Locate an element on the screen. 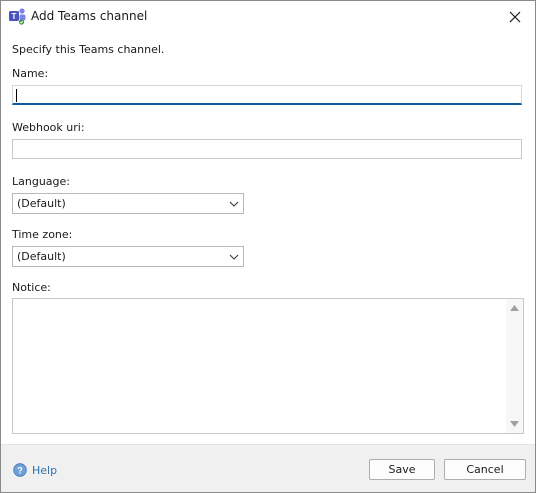 This screenshot has height=493, width=536. time-zone-select: (Default) is located at coordinates (128, 256).